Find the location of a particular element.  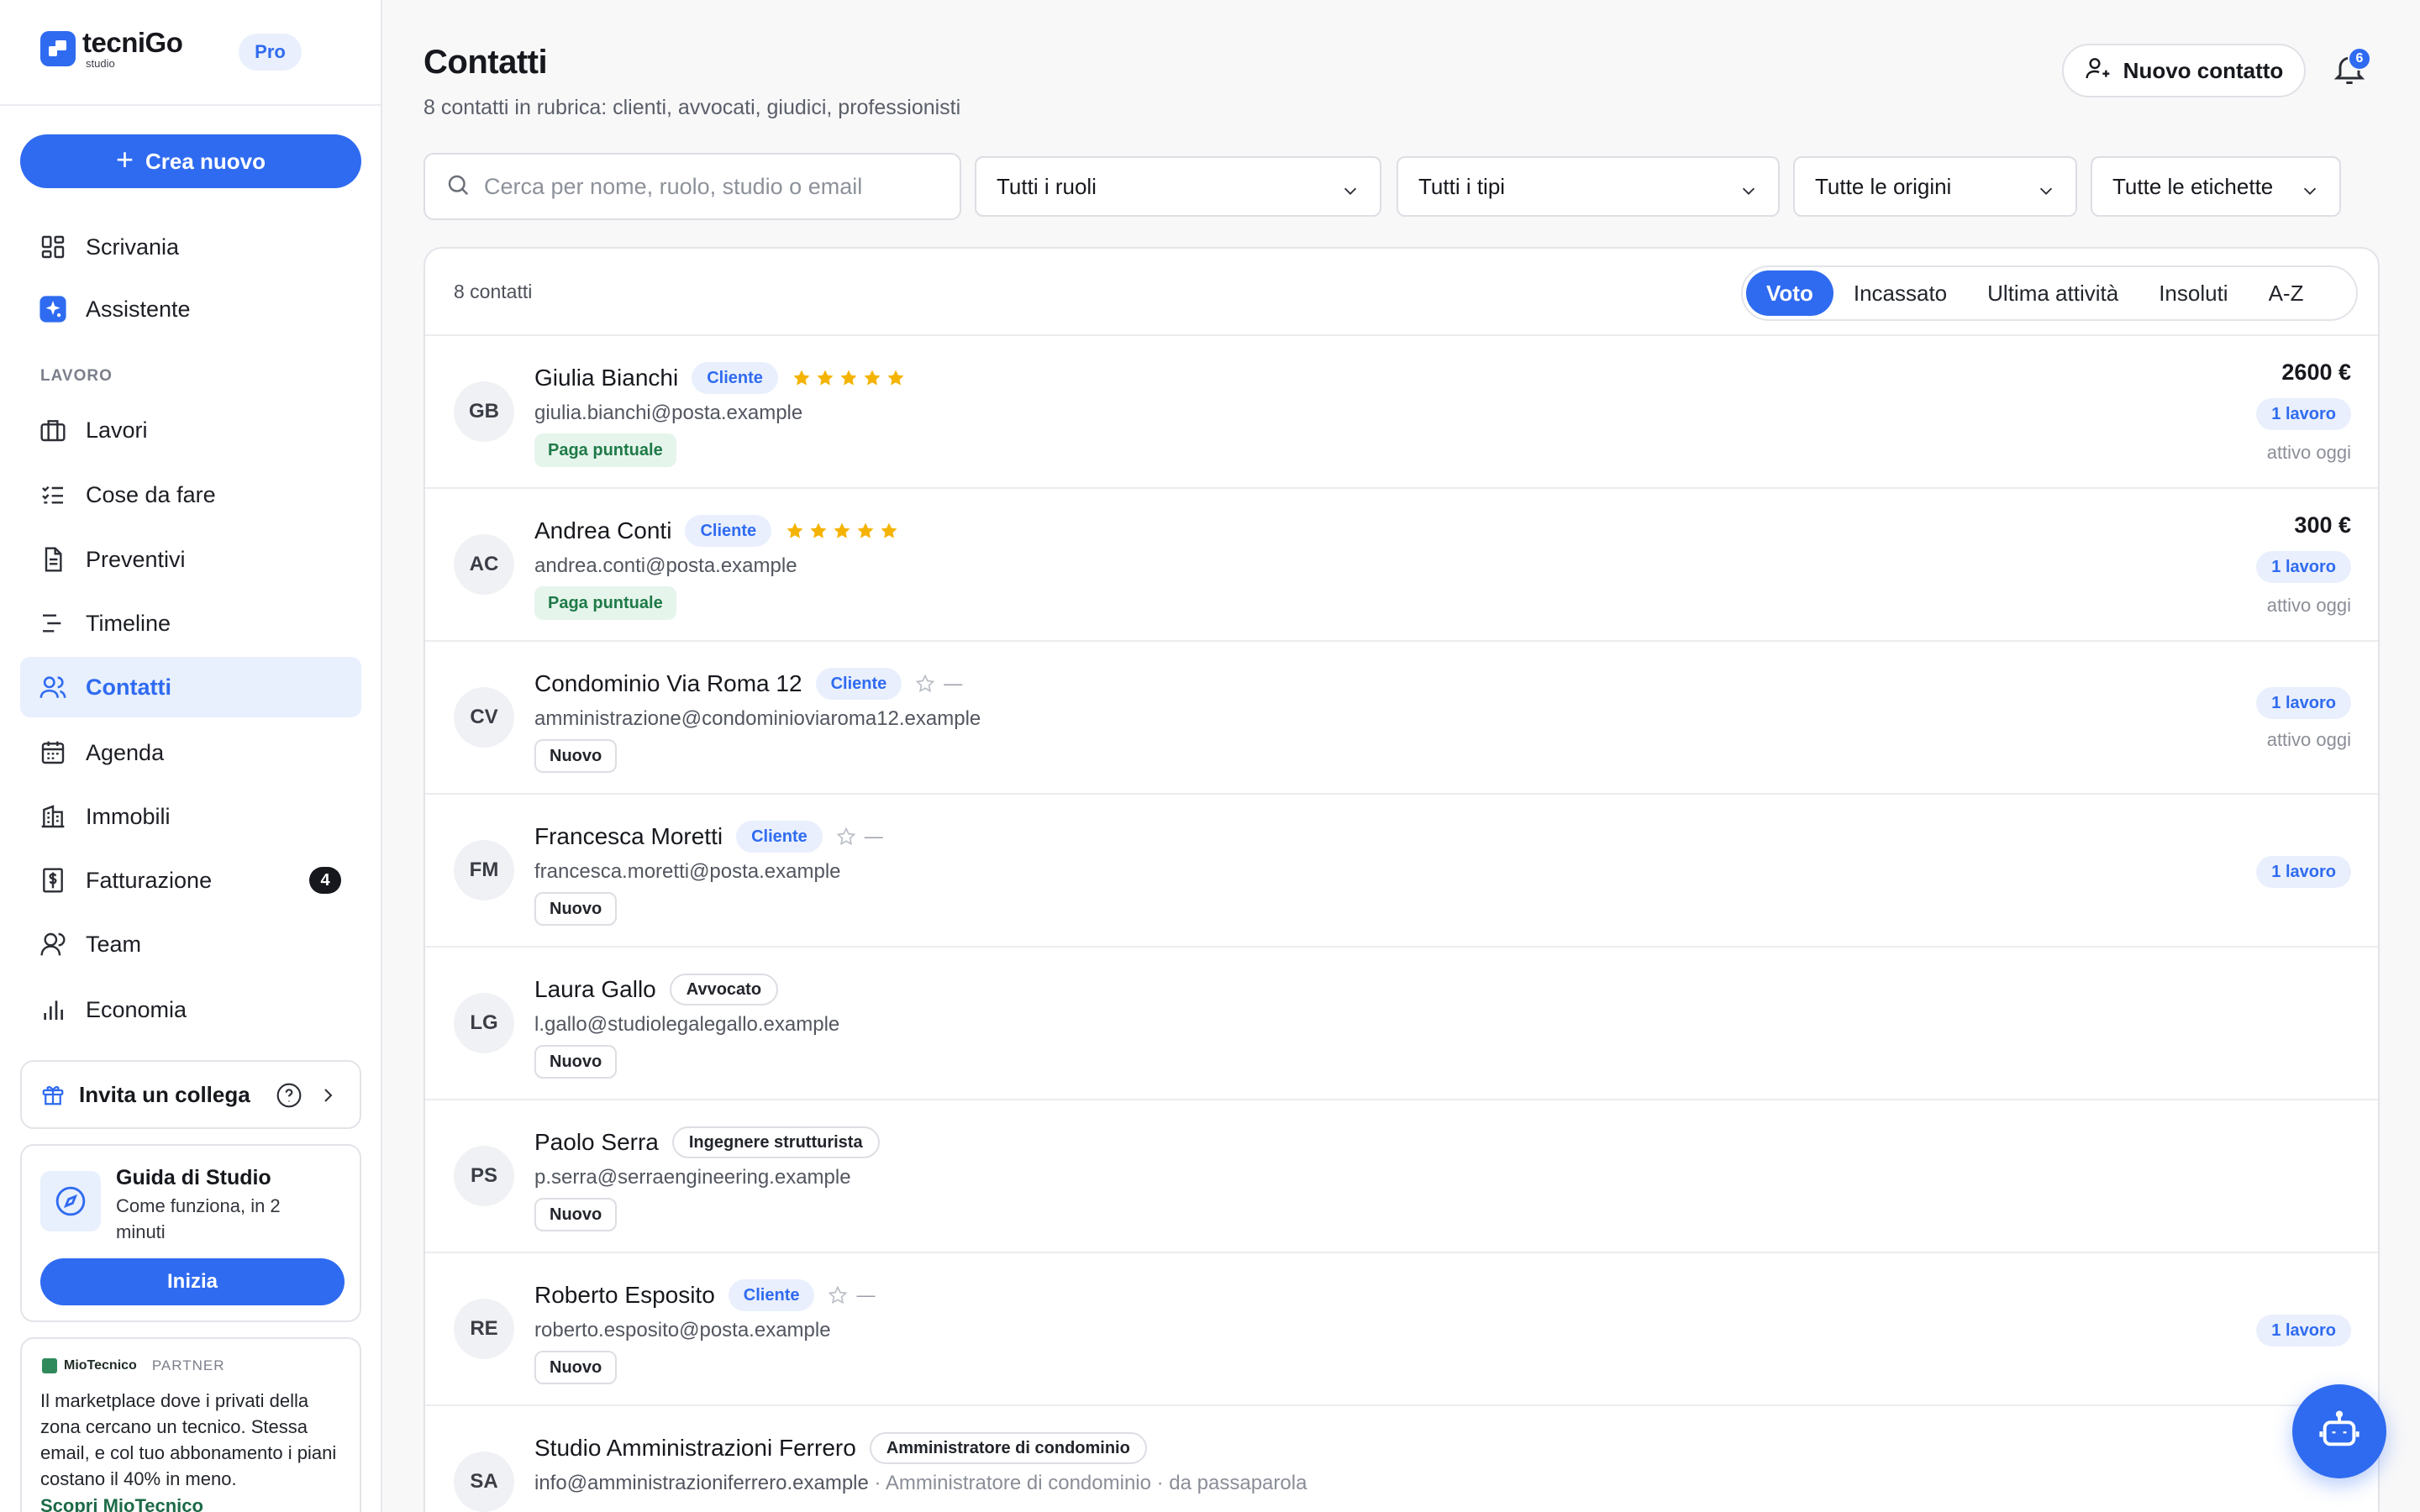

sidebar-item-contatti: Contatti is located at coordinates (191, 687).